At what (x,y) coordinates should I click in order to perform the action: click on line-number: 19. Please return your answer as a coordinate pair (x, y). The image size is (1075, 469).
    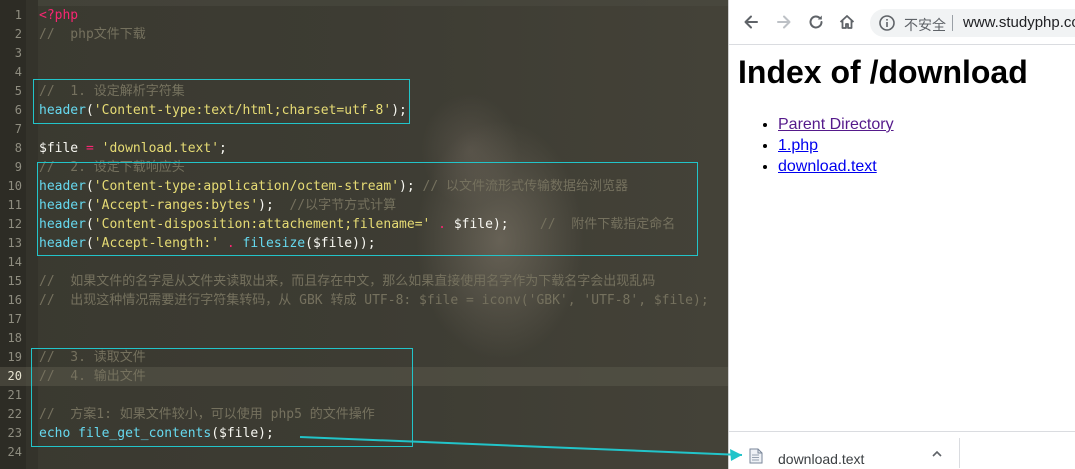
    Looking at the image, I should click on (14, 357).